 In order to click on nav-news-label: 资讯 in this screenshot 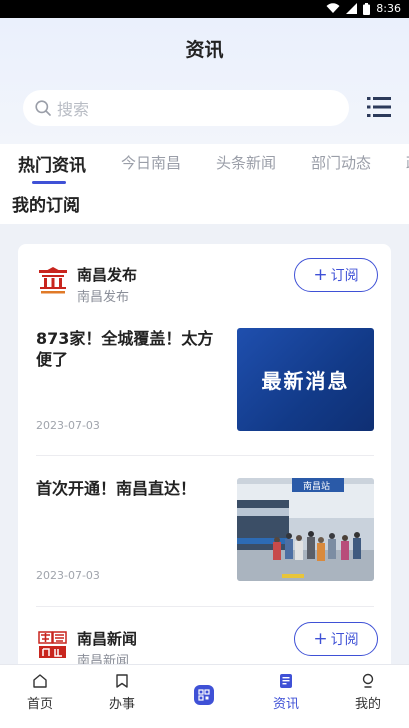, I will do `click(285, 704)`.